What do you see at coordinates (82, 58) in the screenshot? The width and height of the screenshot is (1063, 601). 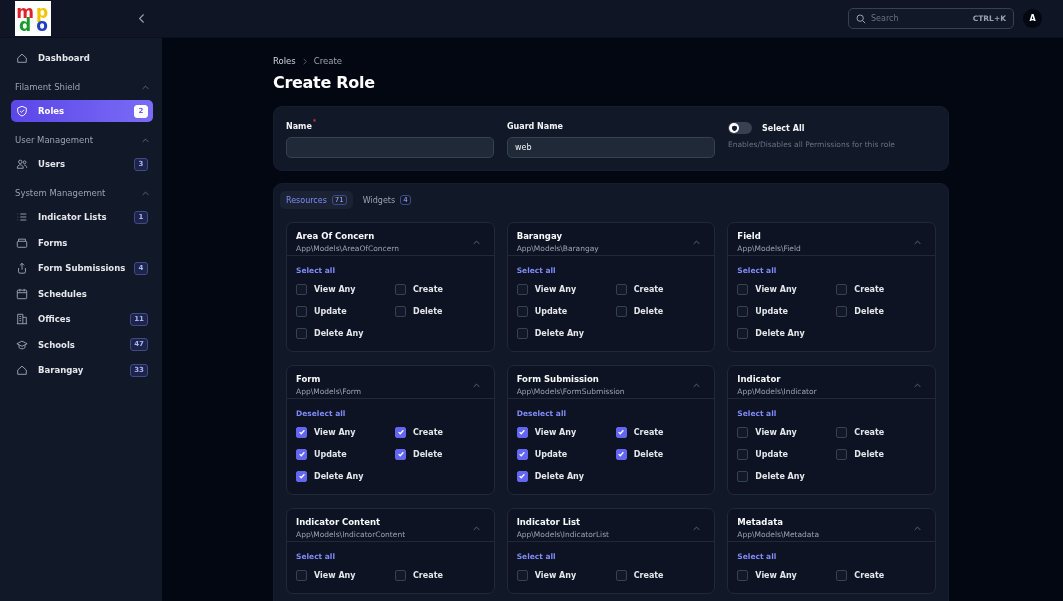 I see `nav-item: Dashboard` at bounding box center [82, 58].